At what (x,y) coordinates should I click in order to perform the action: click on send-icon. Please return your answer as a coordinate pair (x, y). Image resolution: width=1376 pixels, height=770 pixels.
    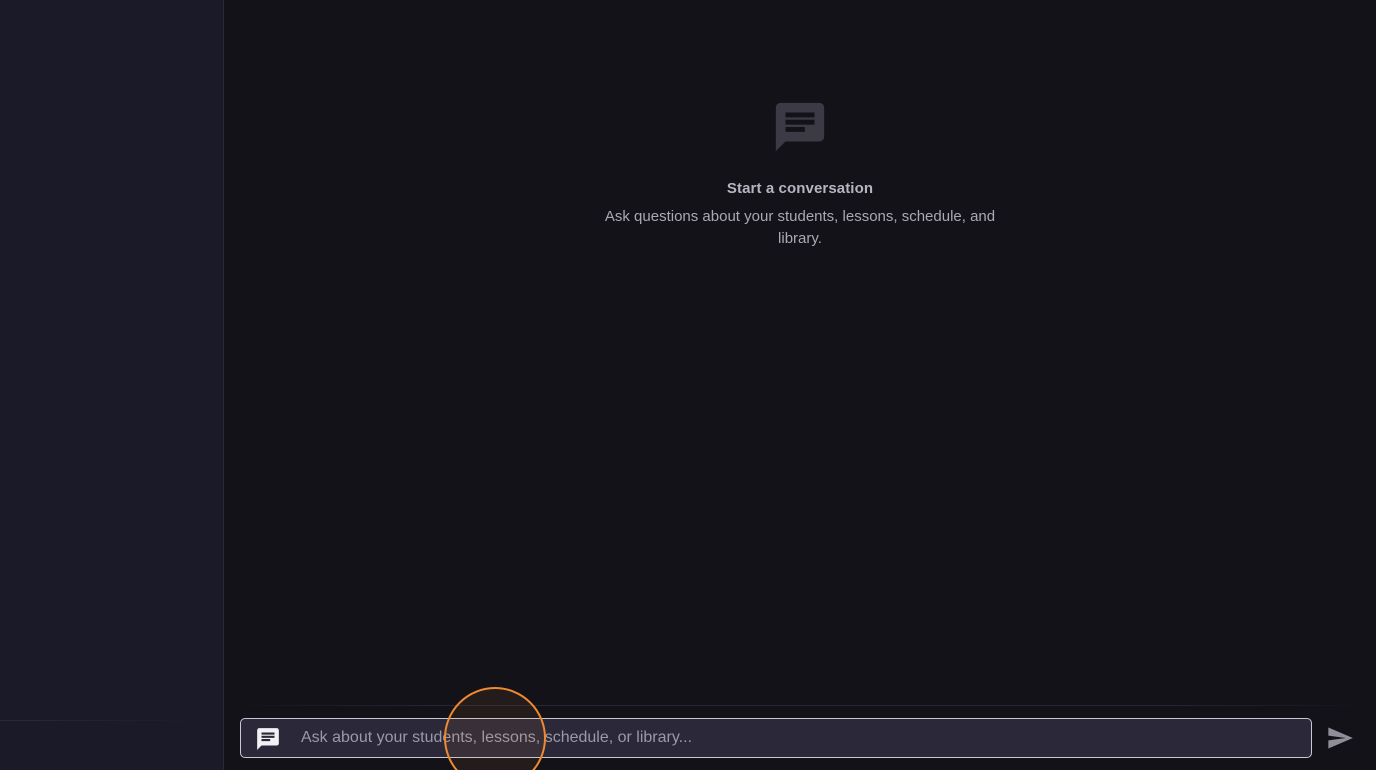
    Looking at the image, I should click on (1340, 738).